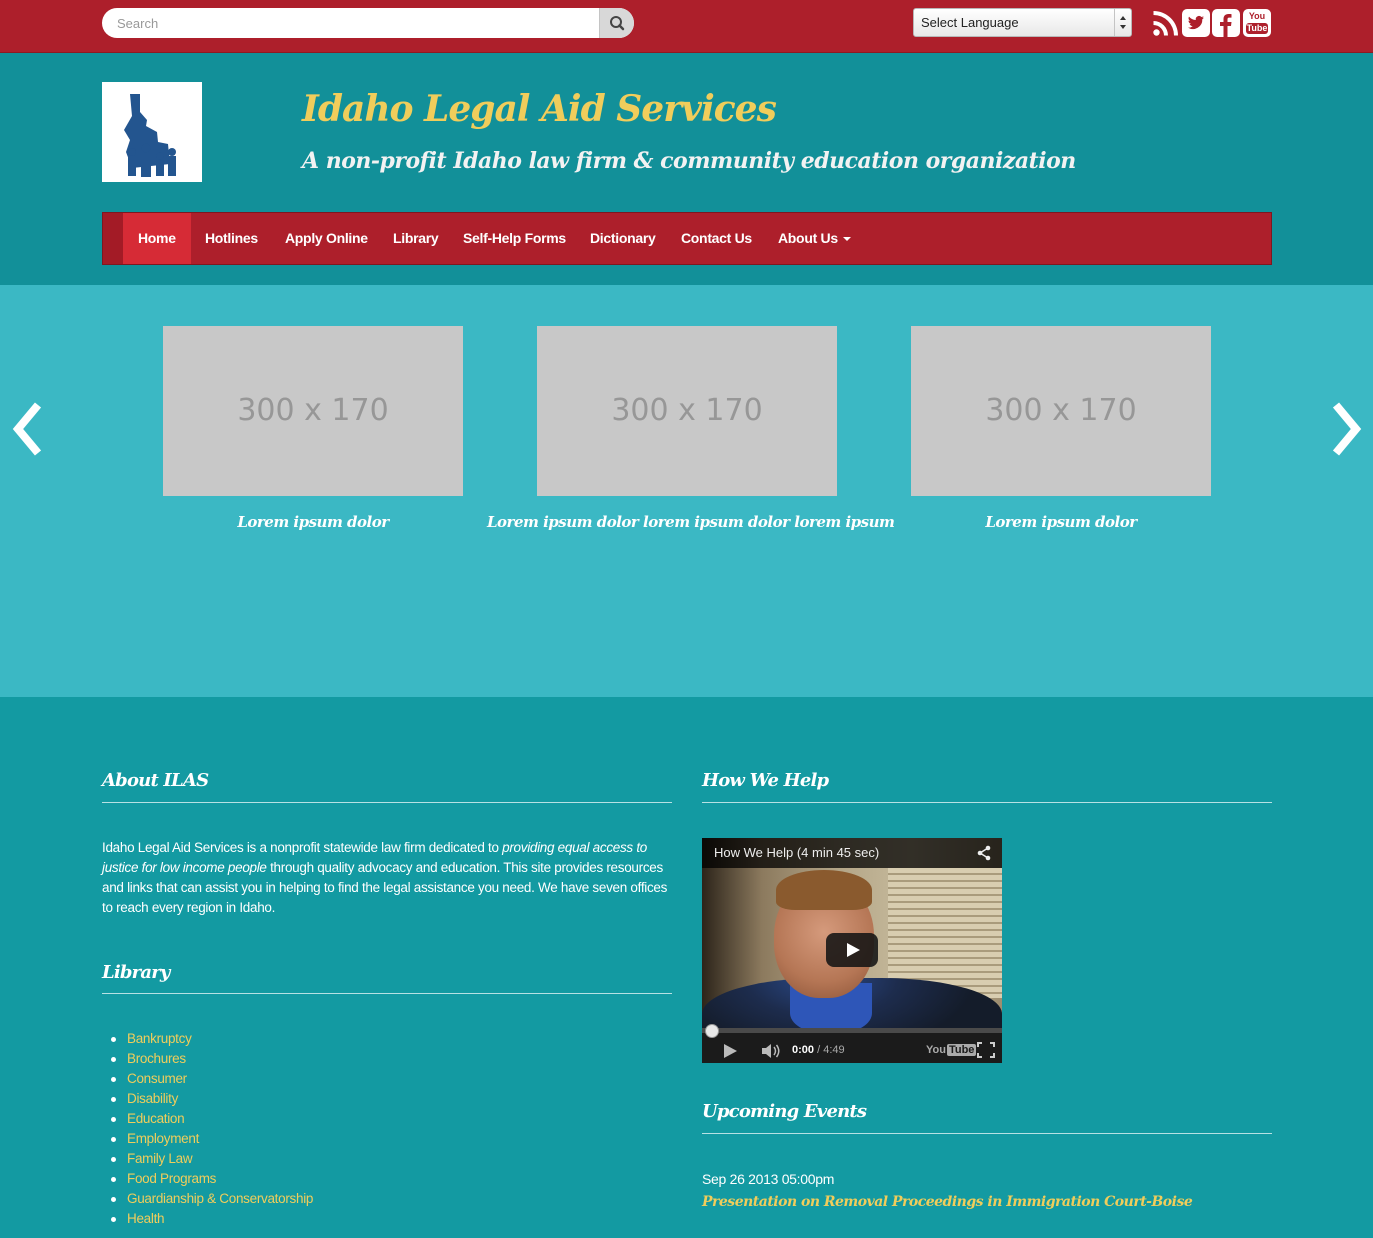 This screenshot has width=1373, height=1238. What do you see at coordinates (961, 1050) in the screenshot?
I see `youtube-logo-badge: Tube` at bounding box center [961, 1050].